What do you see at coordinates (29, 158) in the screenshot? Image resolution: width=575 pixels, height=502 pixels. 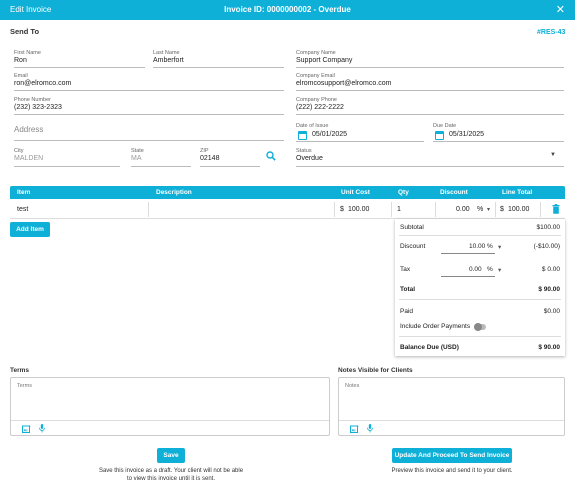 I see `city-value: MALDEN` at bounding box center [29, 158].